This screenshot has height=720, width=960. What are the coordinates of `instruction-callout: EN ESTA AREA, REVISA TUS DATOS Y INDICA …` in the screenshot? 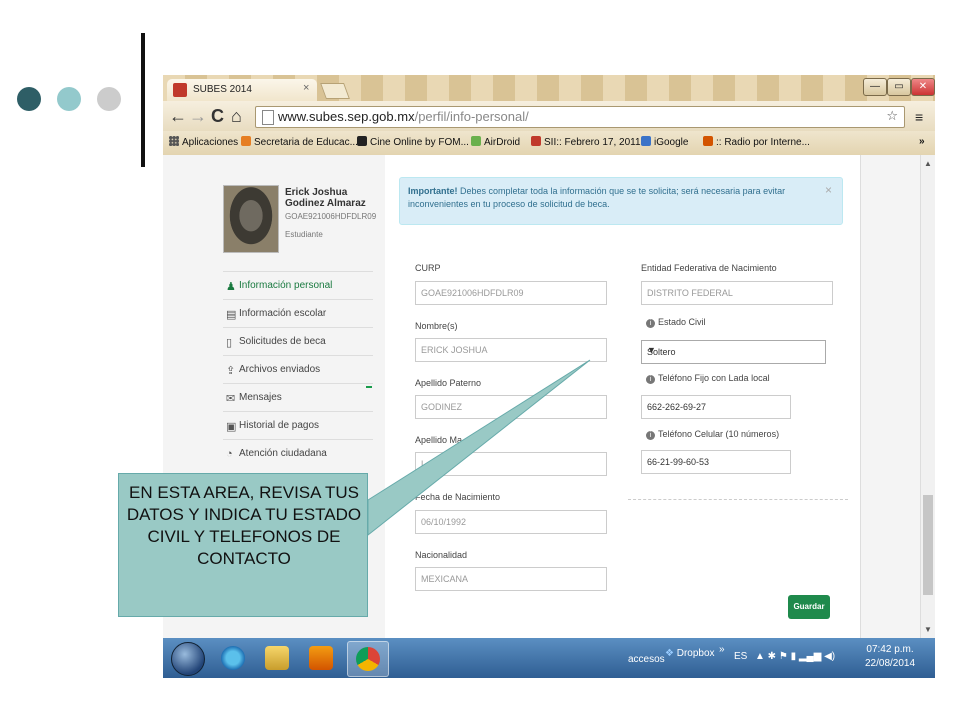 It's located at (243, 545).